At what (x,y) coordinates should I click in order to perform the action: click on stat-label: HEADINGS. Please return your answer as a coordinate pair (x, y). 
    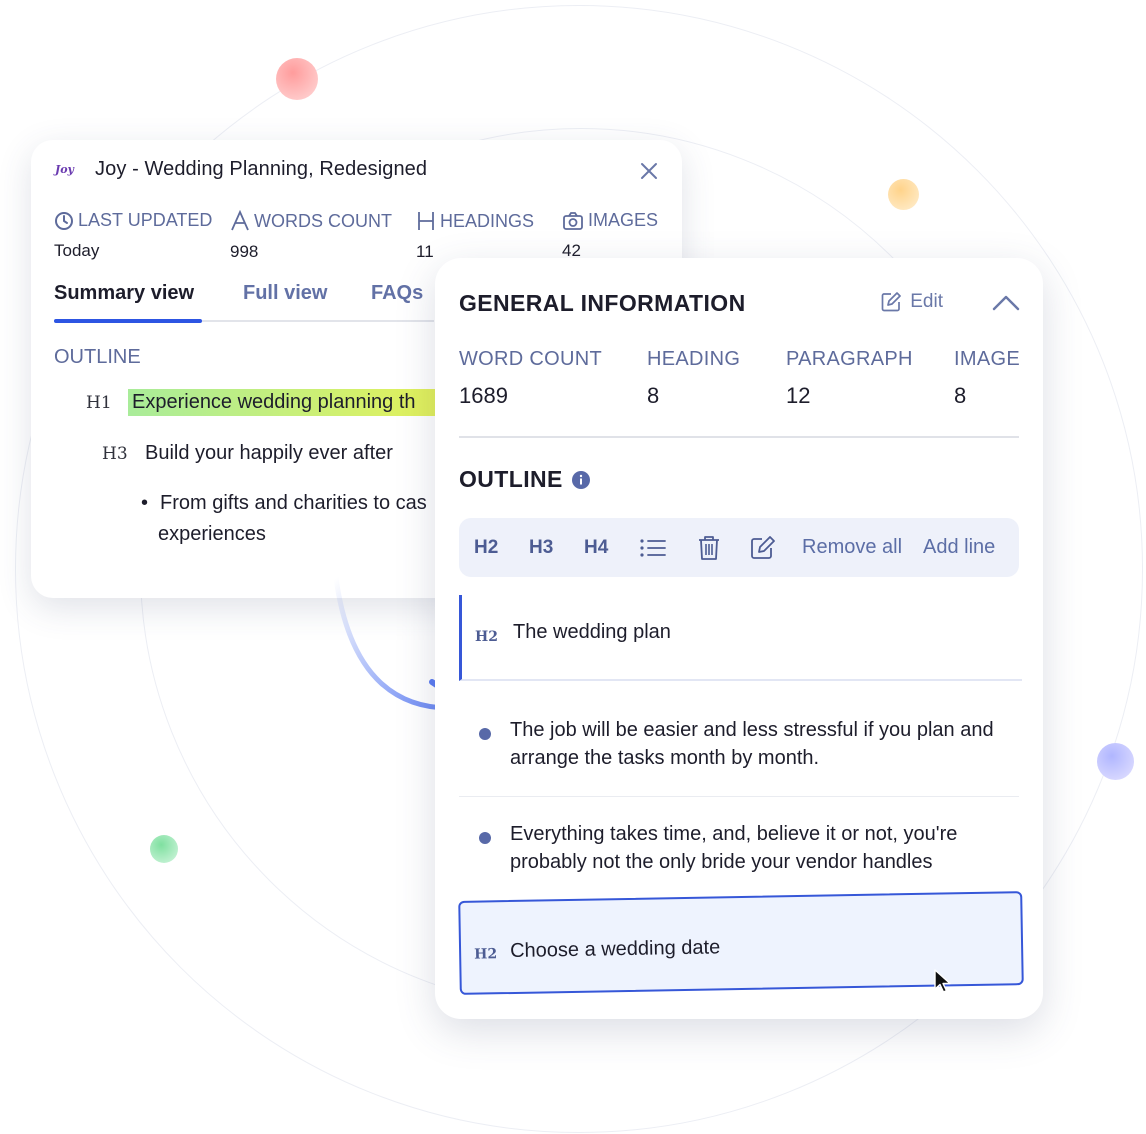
    Looking at the image, I should click on (487, 220).